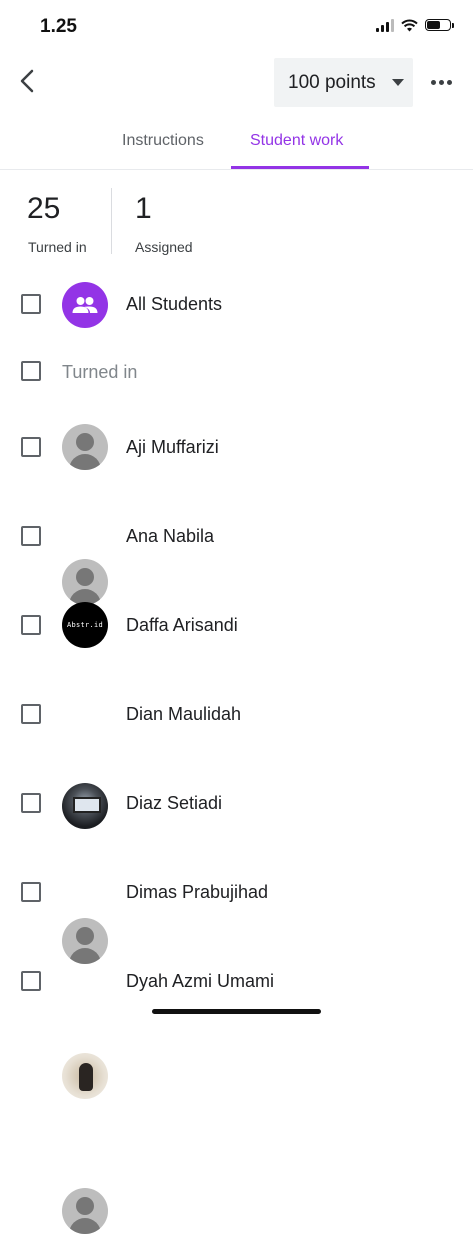 The height and width of the screenshot is (1234, 473). What do you see at coordinates (163, 141) in the screenshot?
I see `tab-instructions: Instructions` at bounding box center [163, 141].